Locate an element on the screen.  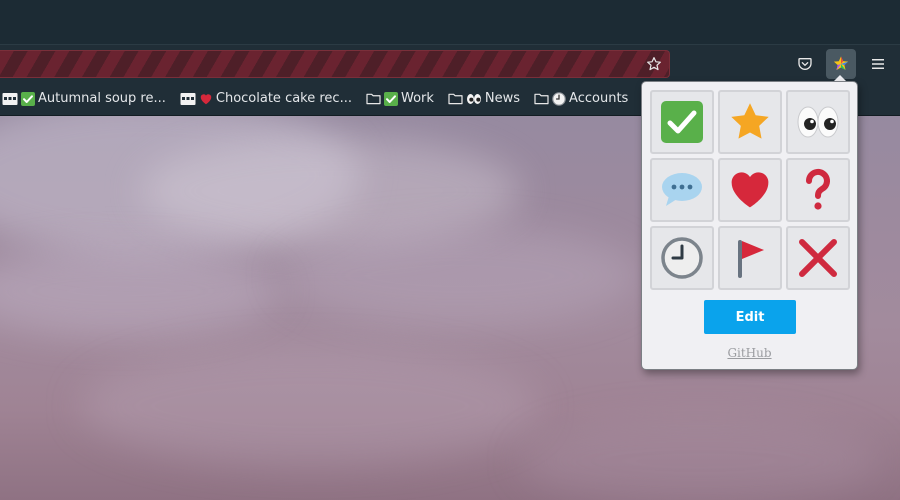
red-flag-icon is located at coordinates (751, 259).